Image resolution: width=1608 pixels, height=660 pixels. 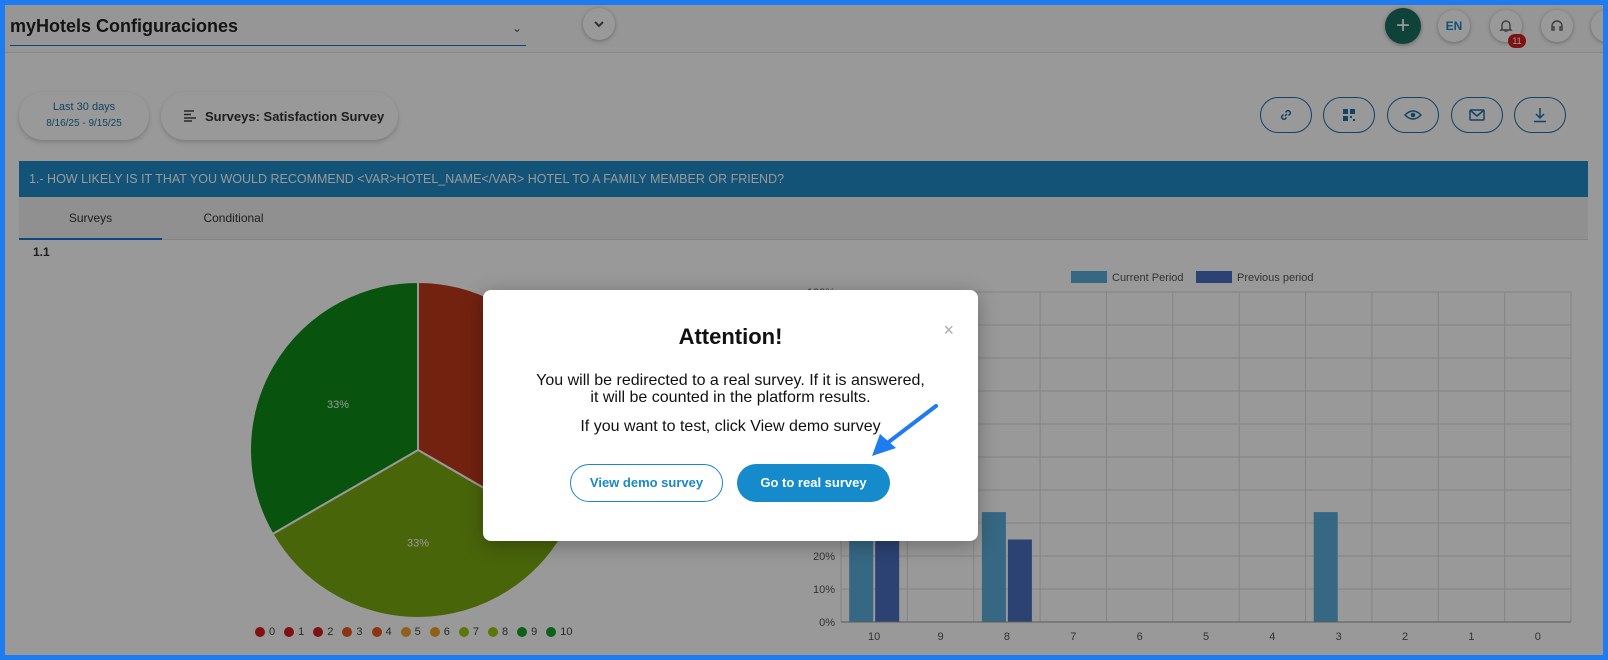 I want to click on view-demo-survey-button: View demo survey, so click(x=646, y=483).